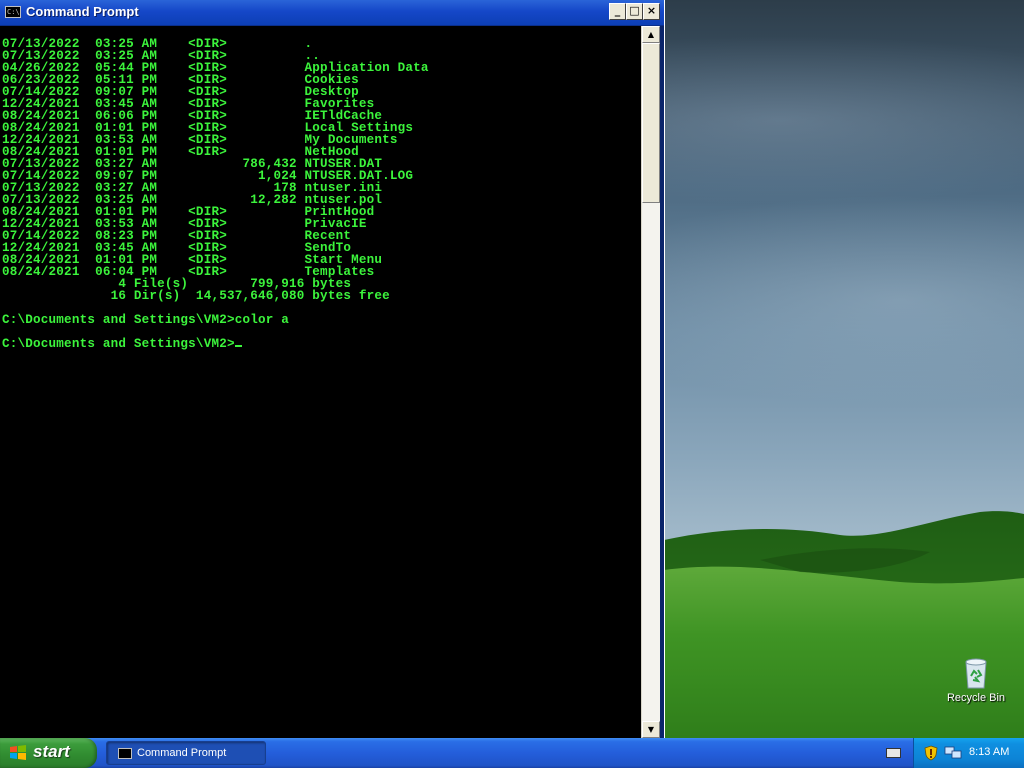 The width and height of the screenshot is (1024, 768). What do you see at coordinates (651, 34) in the screenshot?
I see `scroll-up-arrow-icon: ▲` at bounding box center [651, 34].